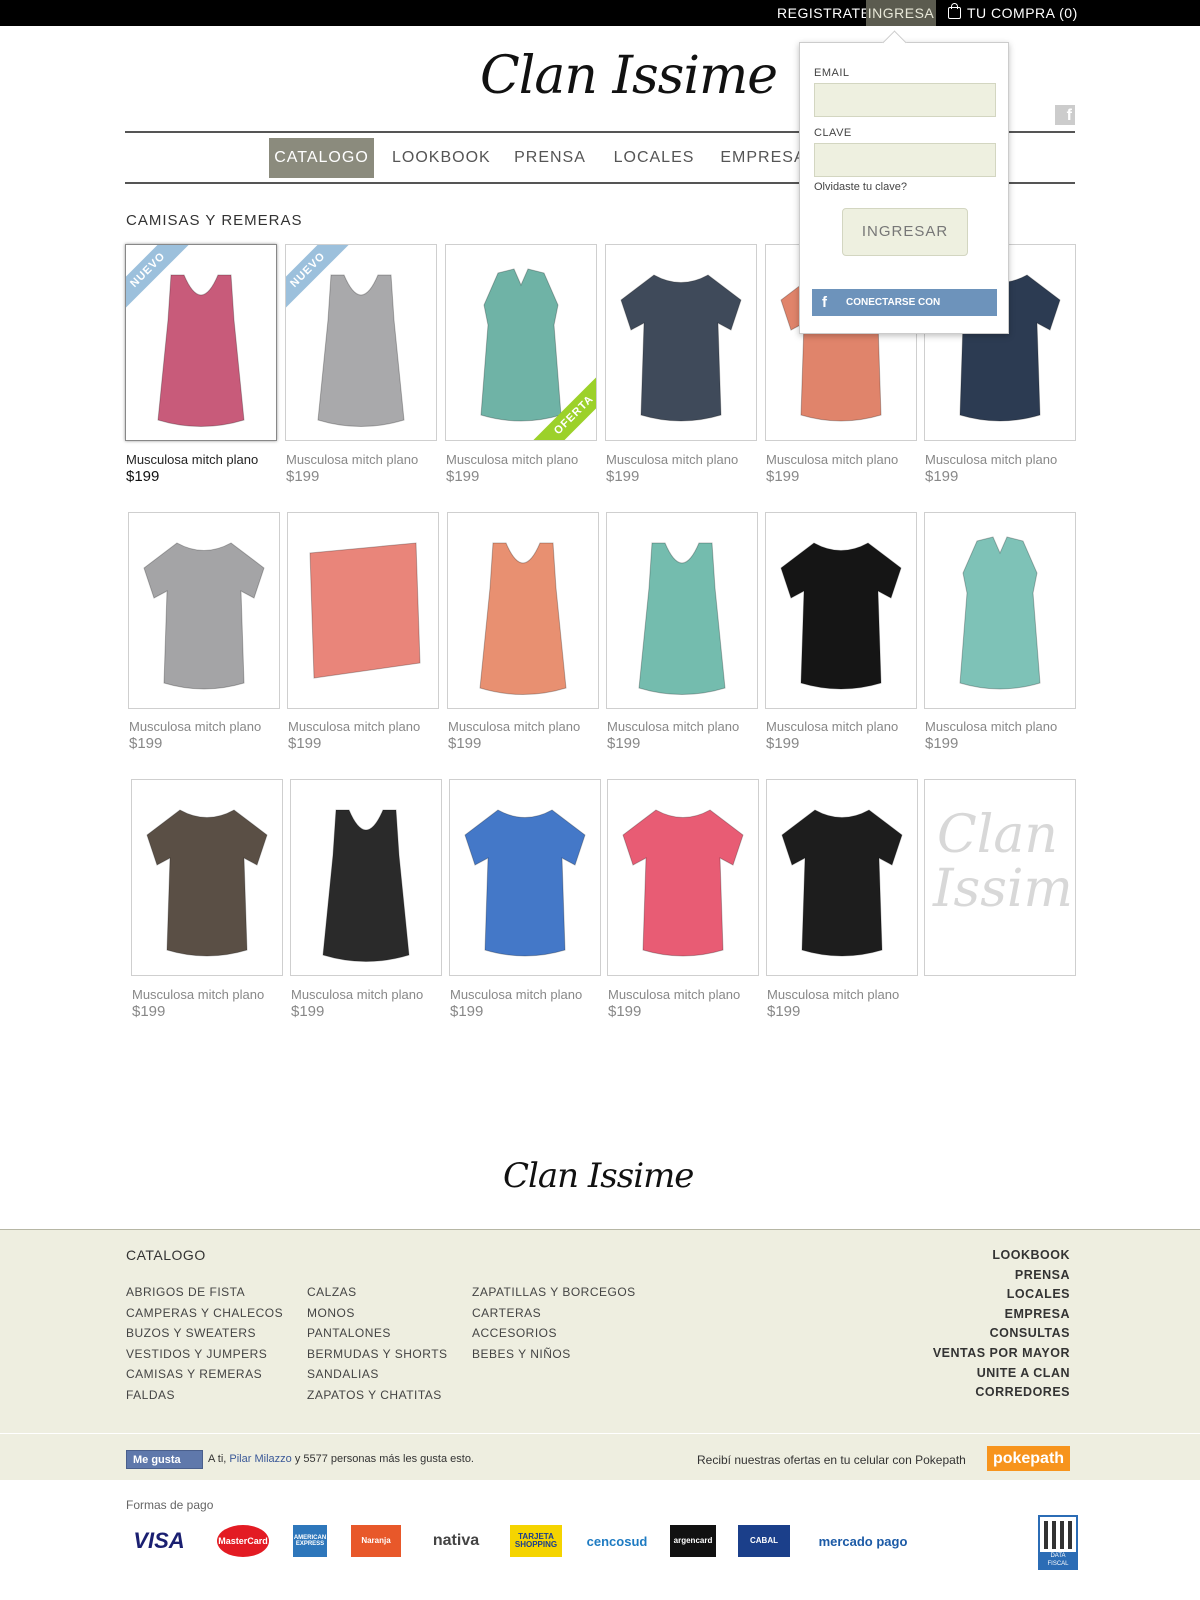  What do you see at coordinates (374, 1395) in the screenshot?
I see `footer-category-link: ZAPATOS Y CHATITAS` at bounding box center [374, 1395].